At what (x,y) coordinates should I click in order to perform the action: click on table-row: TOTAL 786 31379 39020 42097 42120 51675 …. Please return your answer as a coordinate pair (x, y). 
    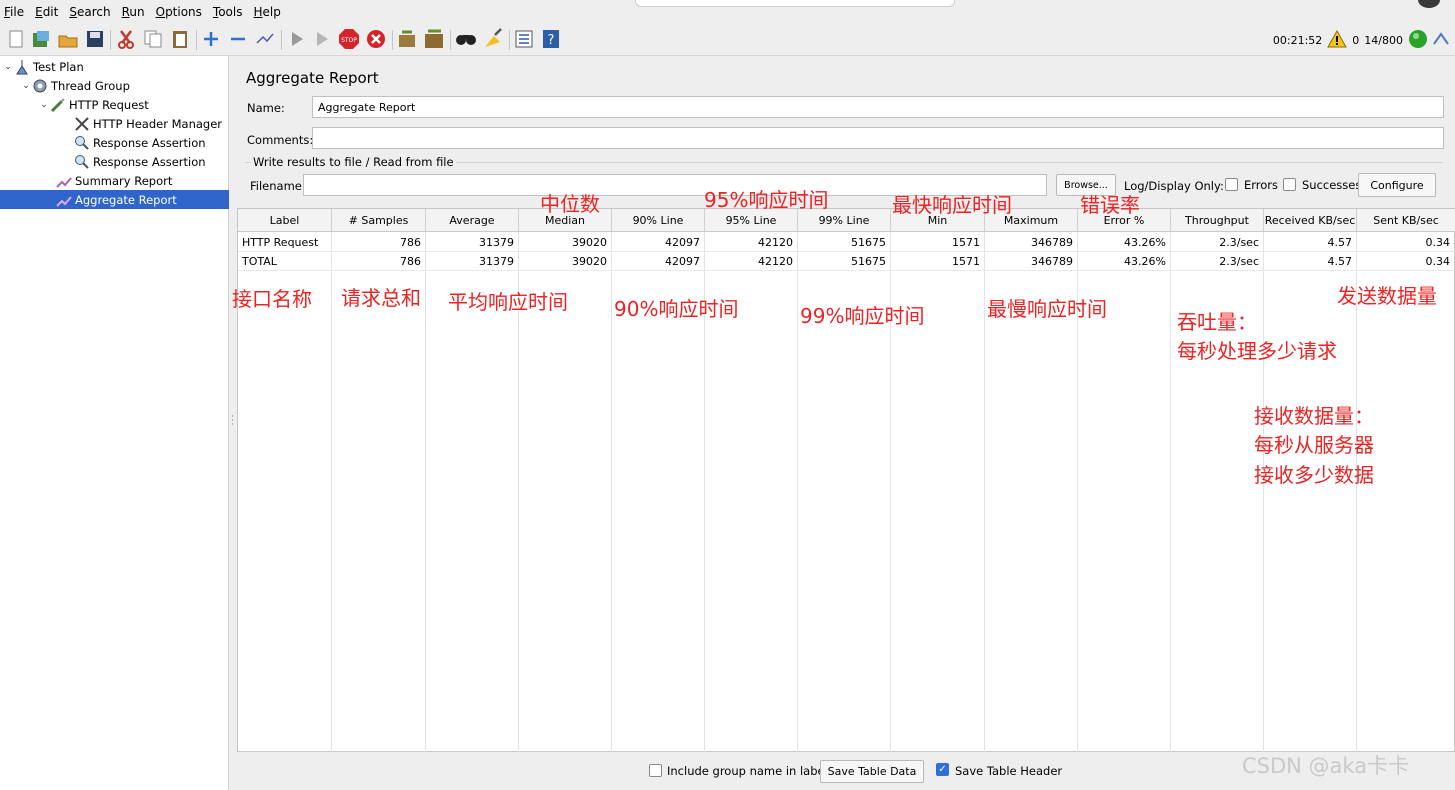
    Looking at the image, I should click on (846, 261).